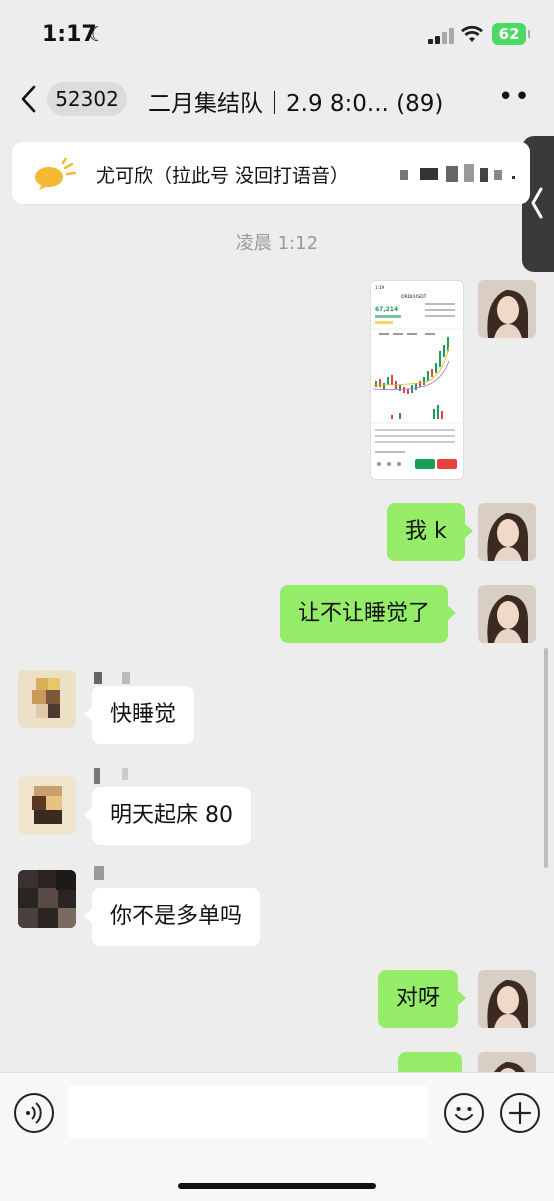 The width and height of the screenshot is (554, 1201). What do you see at coordinates (29, 99) in the screenshot?
I see `back-chevron-icon` at bounding box center [29, 99].